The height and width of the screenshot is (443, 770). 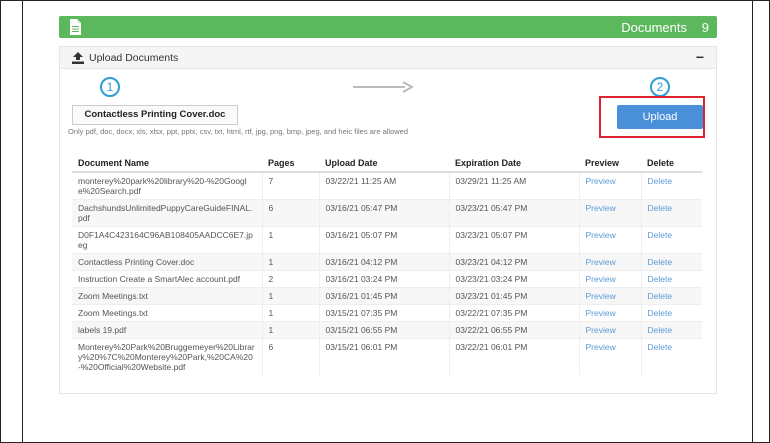 What do you see at coordinates (78, 58) in the screenshot?
I see `upload-icon` at bounding box center [78, 58].